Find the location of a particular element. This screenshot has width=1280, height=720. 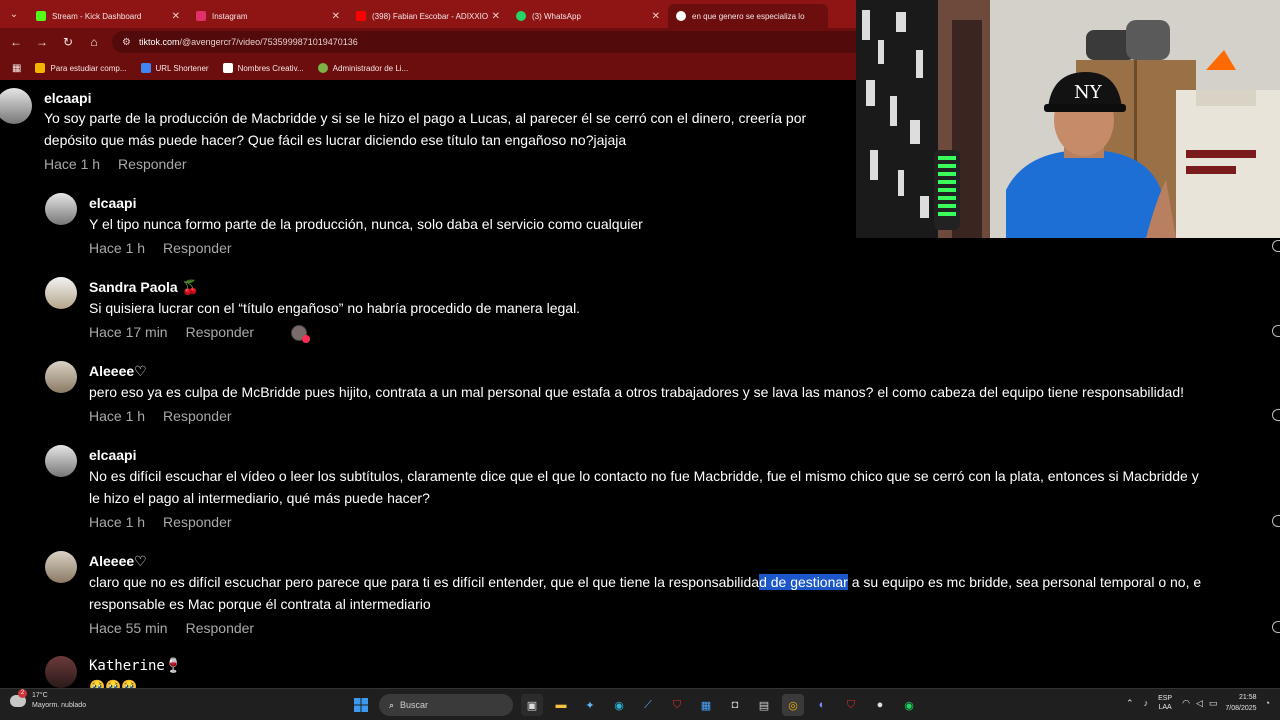

reload-icon: ↻ is located at coordinates (68, 42).